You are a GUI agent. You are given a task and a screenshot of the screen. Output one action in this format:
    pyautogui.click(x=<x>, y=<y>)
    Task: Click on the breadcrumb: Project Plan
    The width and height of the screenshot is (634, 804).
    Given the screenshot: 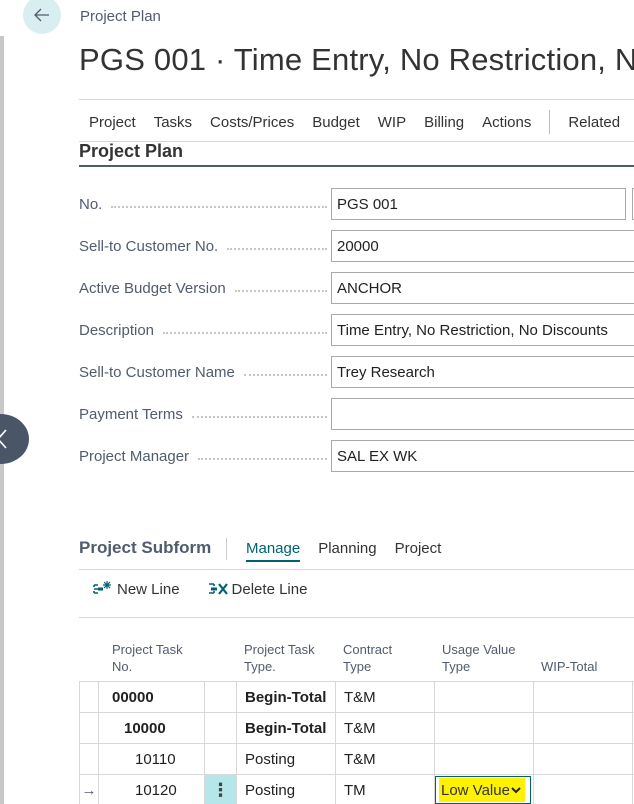 What is the action you would take?
    pyautogui.click(x=120, y=16)
    